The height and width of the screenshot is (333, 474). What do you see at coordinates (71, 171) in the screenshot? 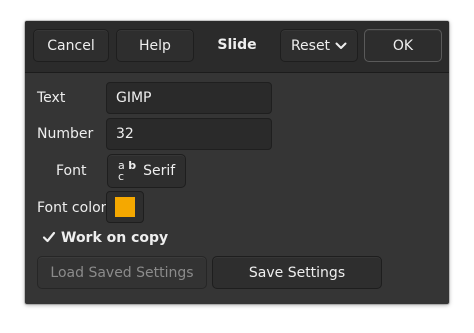
I see `font-label: Font` at bounding box center [71, 171].